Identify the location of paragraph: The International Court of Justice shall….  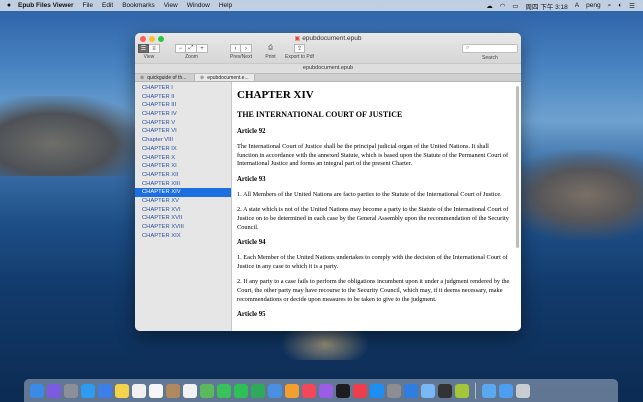
(373, 155).